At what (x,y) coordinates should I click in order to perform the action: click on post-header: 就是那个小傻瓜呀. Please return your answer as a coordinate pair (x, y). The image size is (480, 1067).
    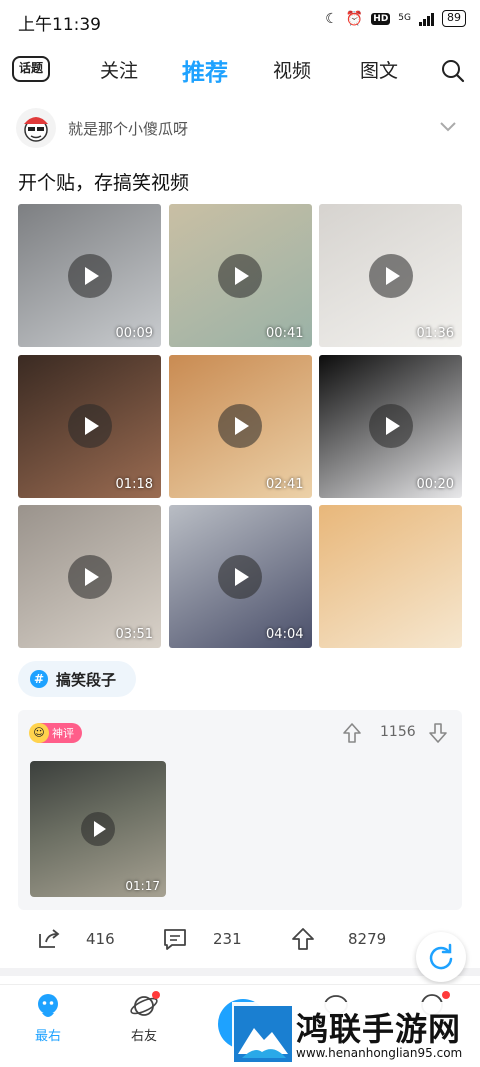
    Looking at the image, I should click on (240, 129).